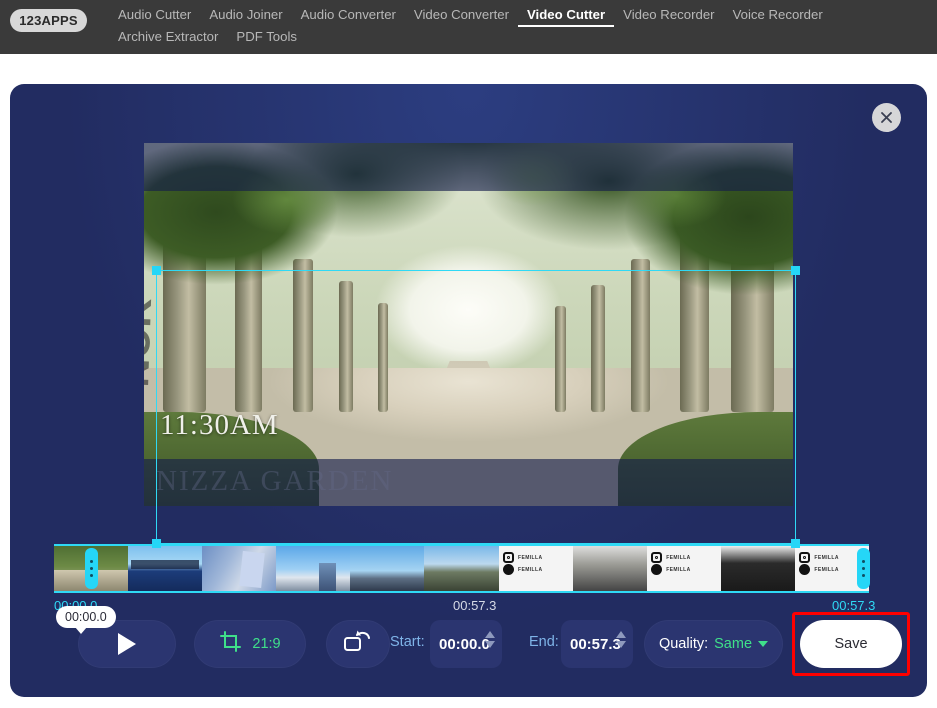 This screenshot has width=937, height=708. I want to click on end-time-input: 00:57.3, so click(597, 644).